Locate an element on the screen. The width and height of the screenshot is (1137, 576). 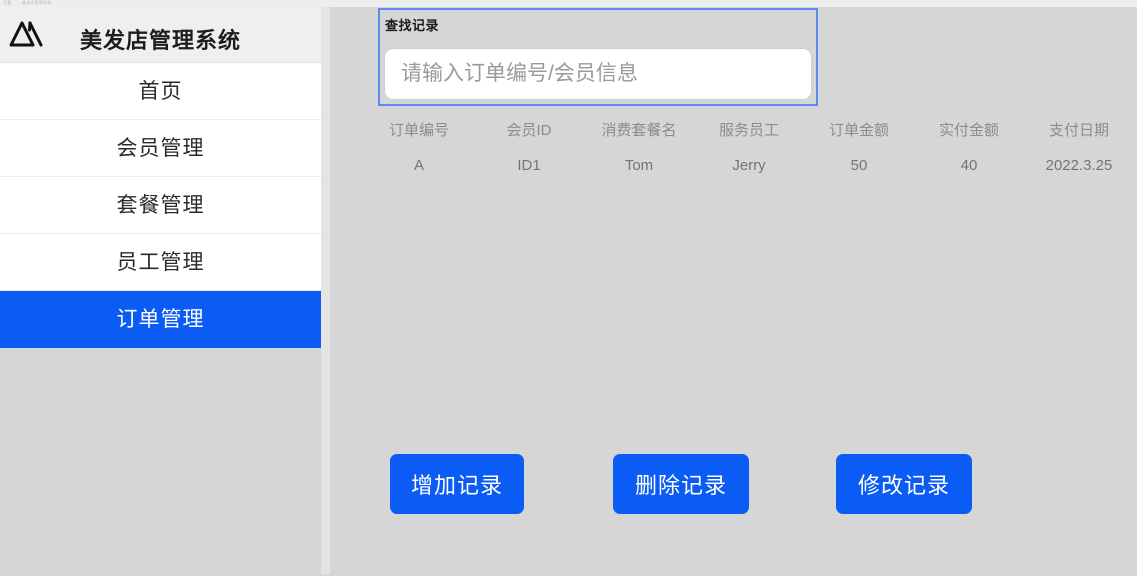
column-header-staff: 服务员工 is located at coordinates (748, 130).